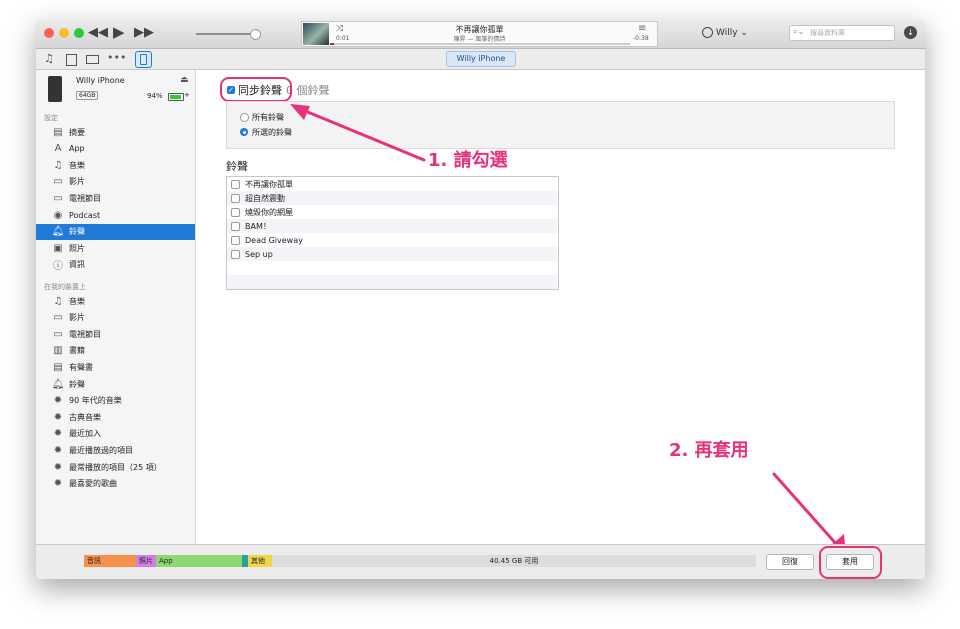  What do you see at coordinates (184, 80) in the screenshot?
I see `eject-icon: ⏏` at bounding box center [184, 80].